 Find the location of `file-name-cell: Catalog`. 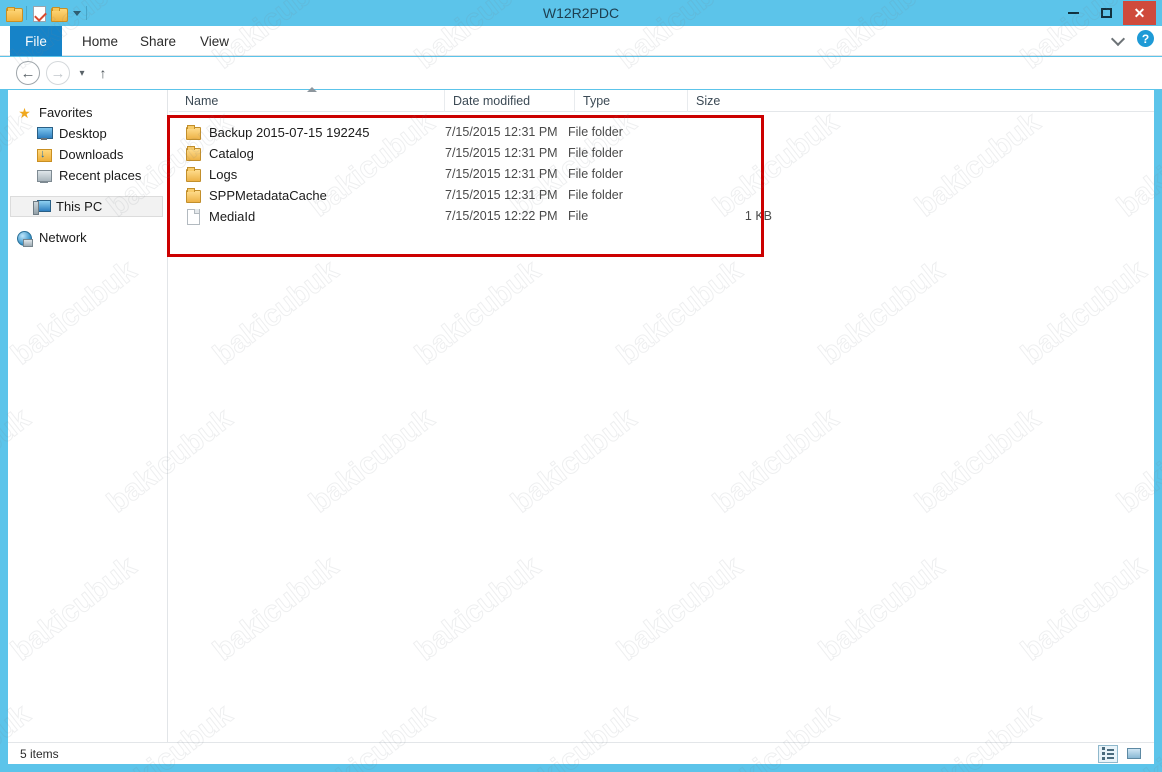

file-name-cell: Catalog is located at coordinates (219, 153).